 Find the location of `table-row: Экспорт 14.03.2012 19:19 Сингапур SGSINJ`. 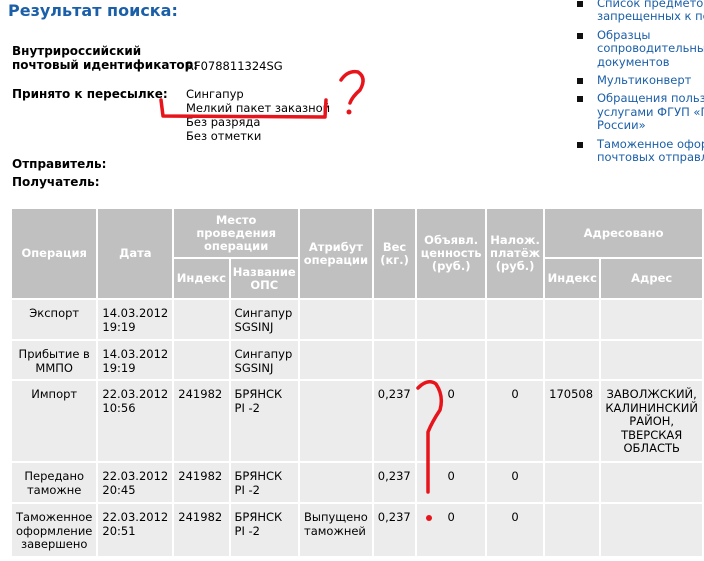

table-row: Экспорт 14.03.2012 19:19 Сингапур SGSINJ is located at coordinates (356, 319).